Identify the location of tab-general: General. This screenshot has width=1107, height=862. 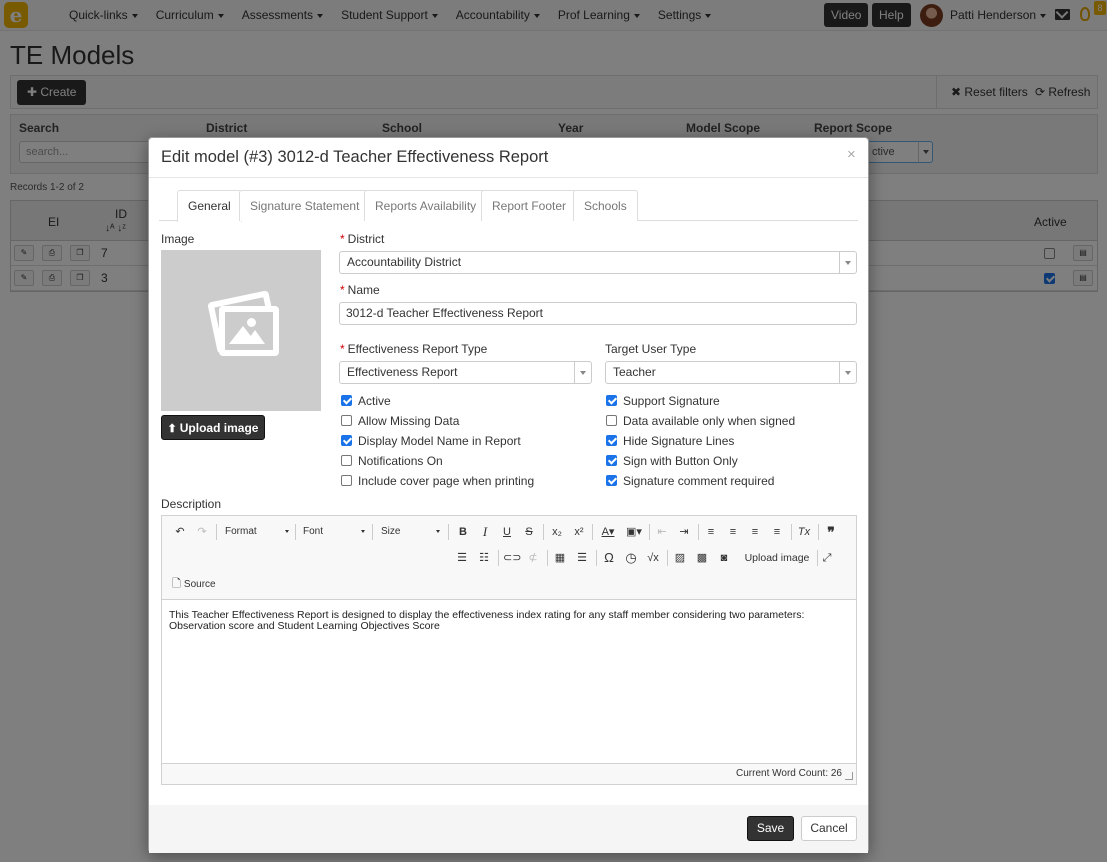
(209, 206).